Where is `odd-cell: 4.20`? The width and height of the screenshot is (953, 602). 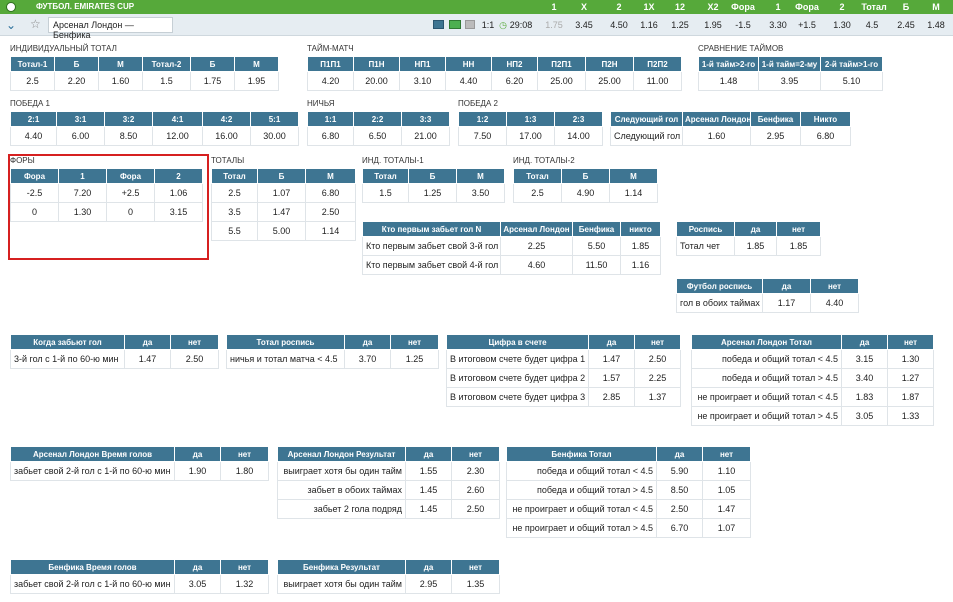 odd-cell: 4.20 is located at coordinates (330, 81).